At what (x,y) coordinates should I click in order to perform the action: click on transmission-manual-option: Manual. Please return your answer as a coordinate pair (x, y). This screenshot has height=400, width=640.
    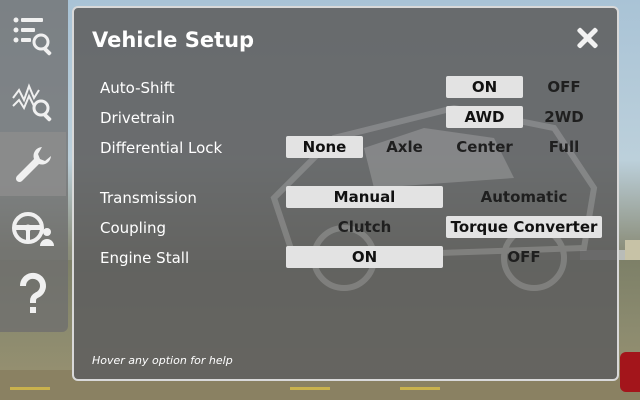
    Looking at the image, I should click on (364, 197).